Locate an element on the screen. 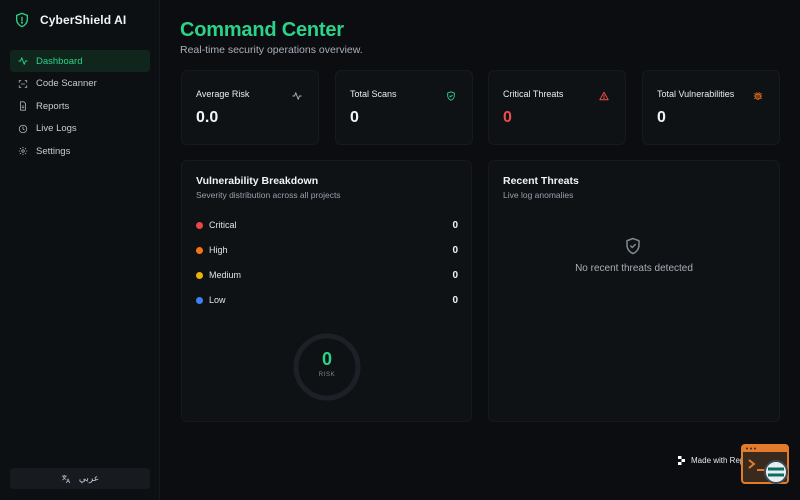 The height and width of the screenshot is (500, 800). stat-card-total-vulnerabilities: Total Vulnerabilities 0 is located at coordinates (711, 107).